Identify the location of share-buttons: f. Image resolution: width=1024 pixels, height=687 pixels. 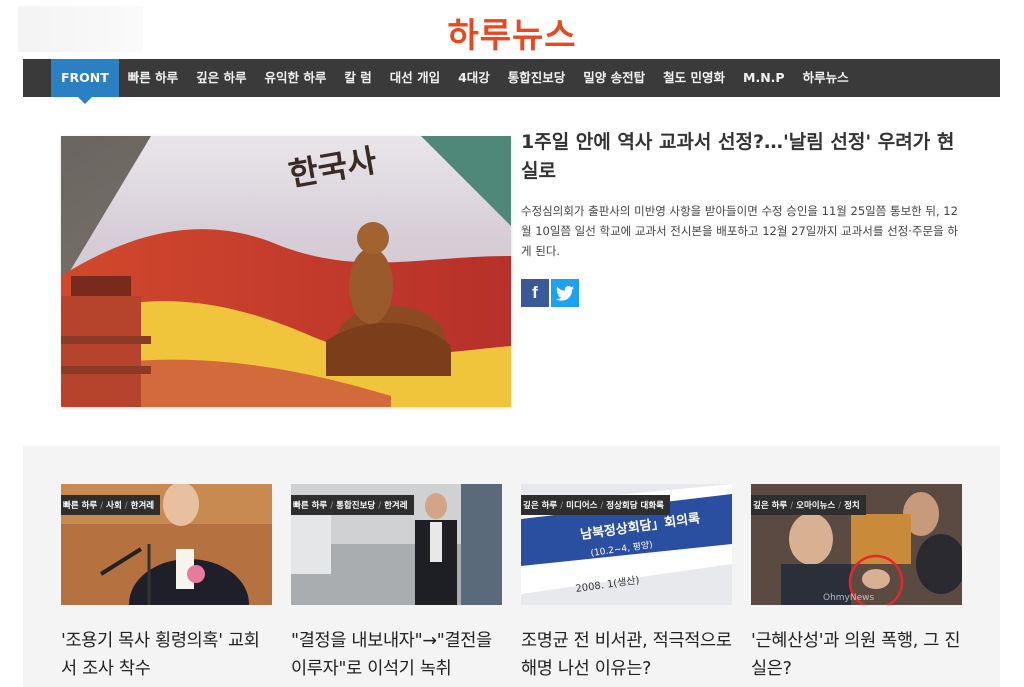
(550, 293).